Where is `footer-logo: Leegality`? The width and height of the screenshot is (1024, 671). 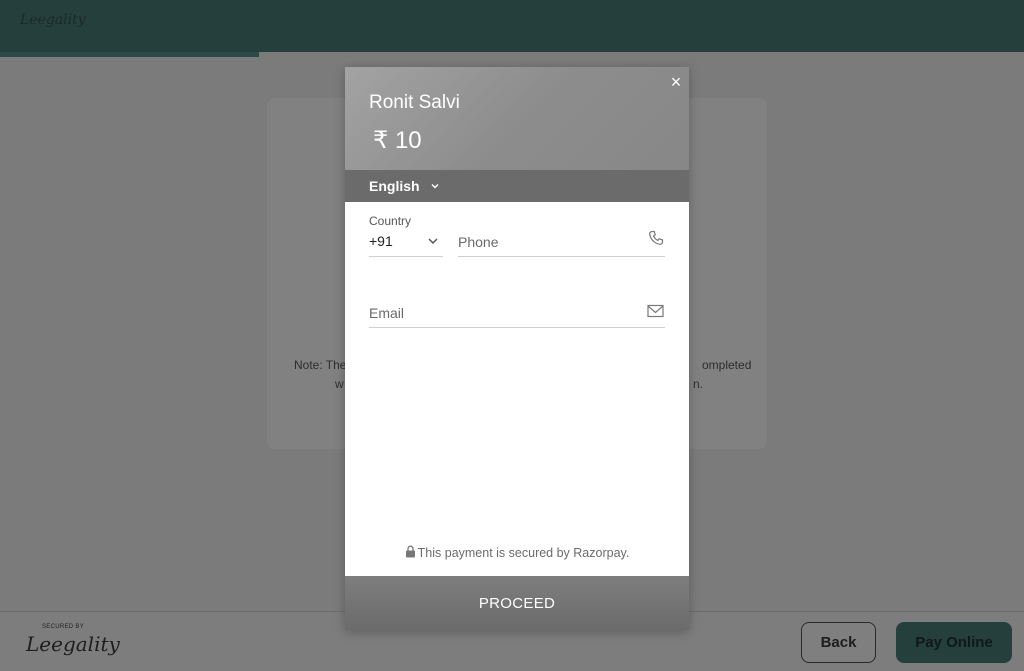
footer-logo: Leegality is located at coordinates (73, 644).